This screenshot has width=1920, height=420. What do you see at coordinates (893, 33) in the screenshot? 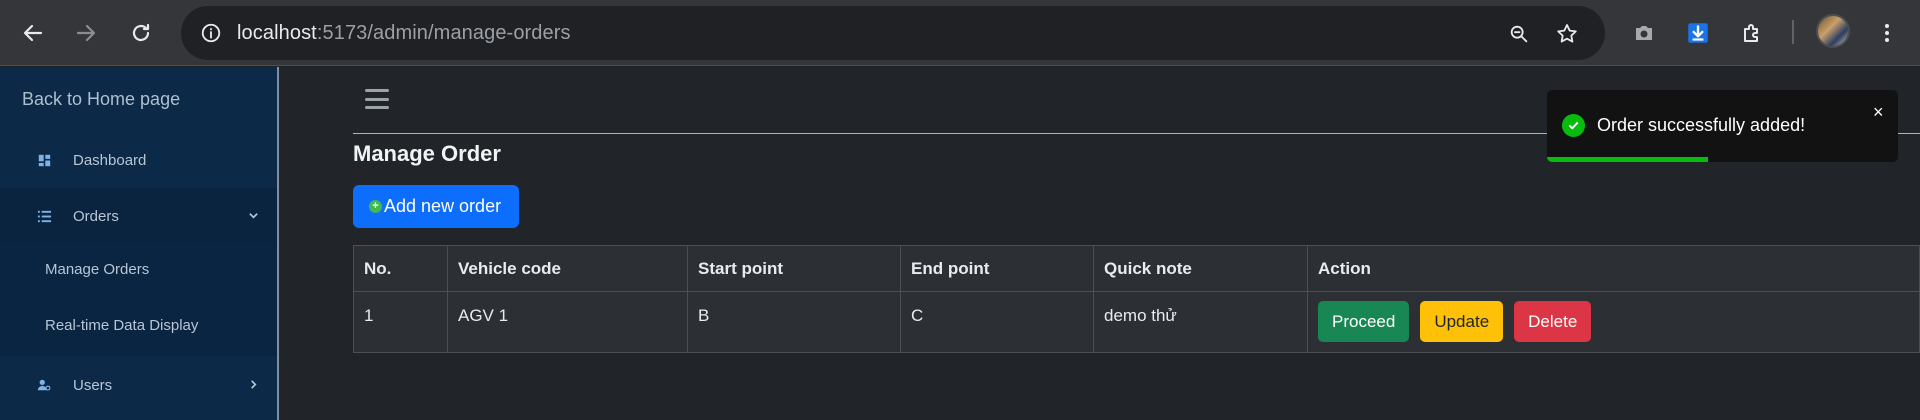
I see `address-bar: localhost:5173/admin/manage-orders` at bounding box center [893, 33].